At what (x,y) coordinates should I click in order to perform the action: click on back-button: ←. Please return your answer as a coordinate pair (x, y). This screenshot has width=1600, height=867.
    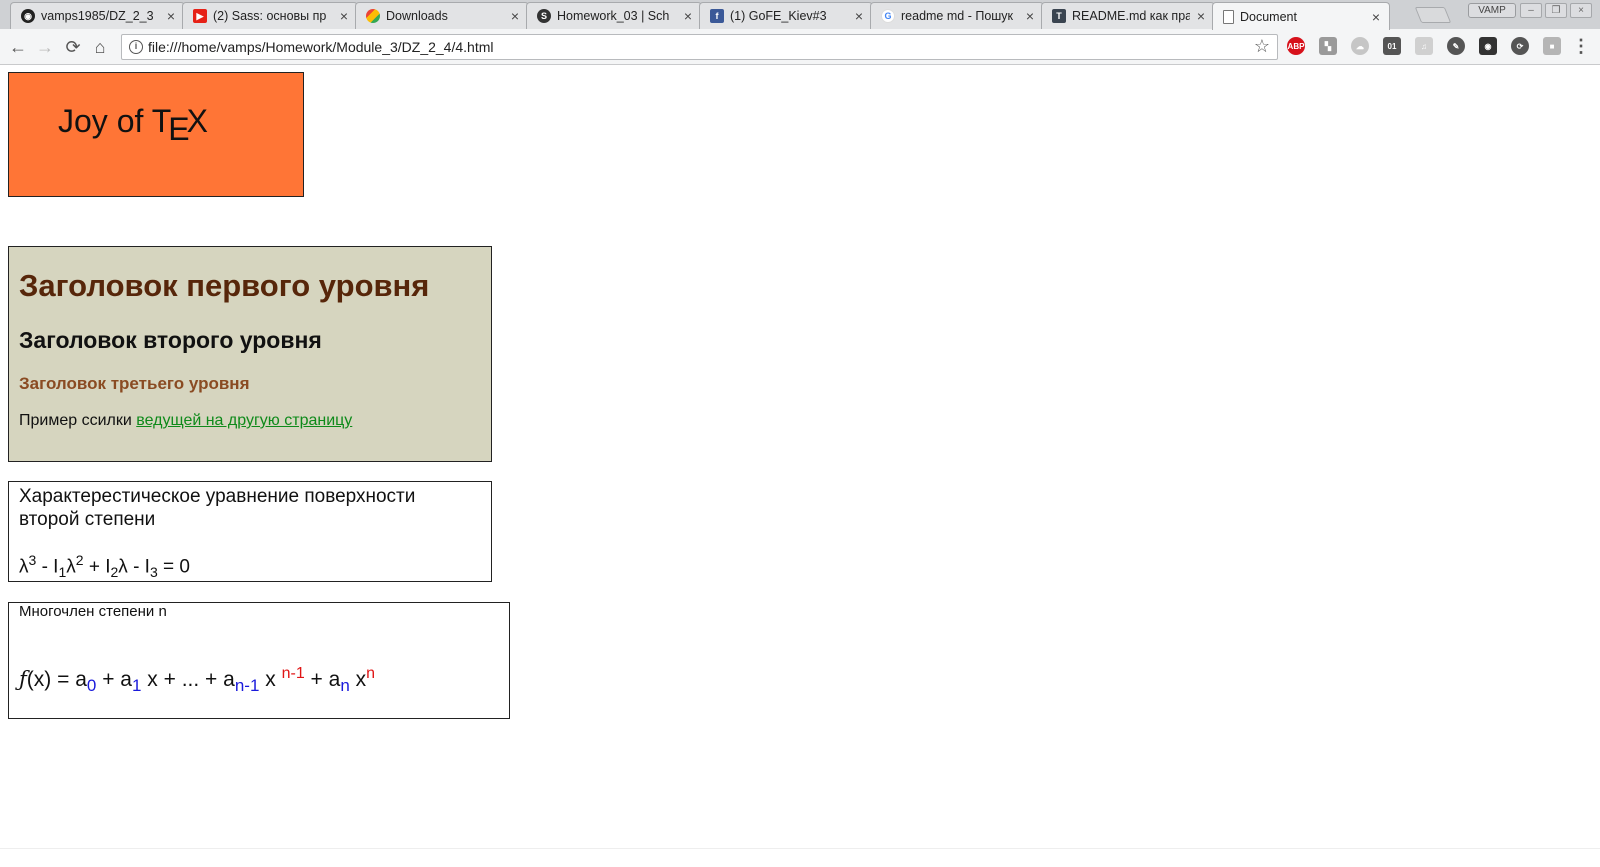
    Looking at the image, I should click on (18, 47).